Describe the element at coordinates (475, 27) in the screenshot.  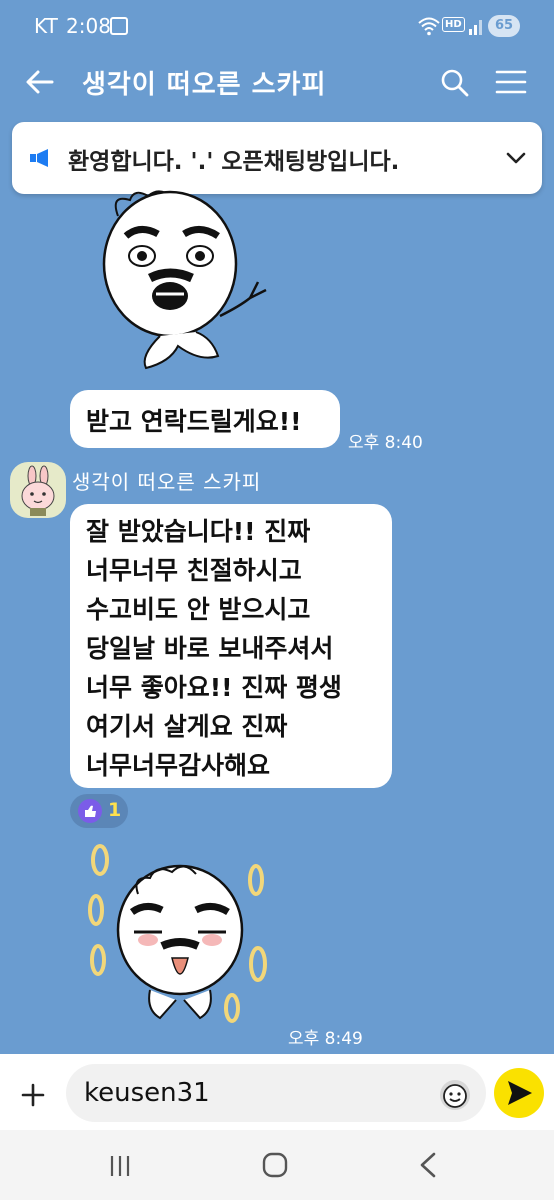
I see `signal-icon` at that location.